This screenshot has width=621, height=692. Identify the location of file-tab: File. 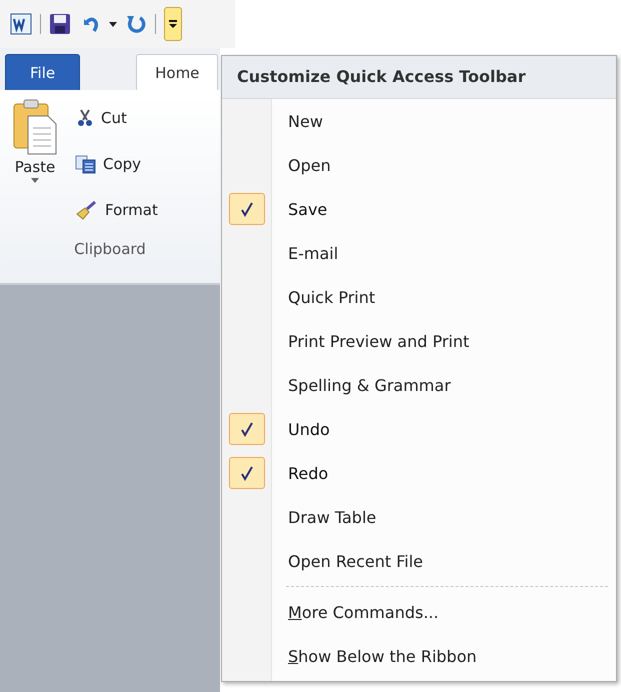
(42, 72).